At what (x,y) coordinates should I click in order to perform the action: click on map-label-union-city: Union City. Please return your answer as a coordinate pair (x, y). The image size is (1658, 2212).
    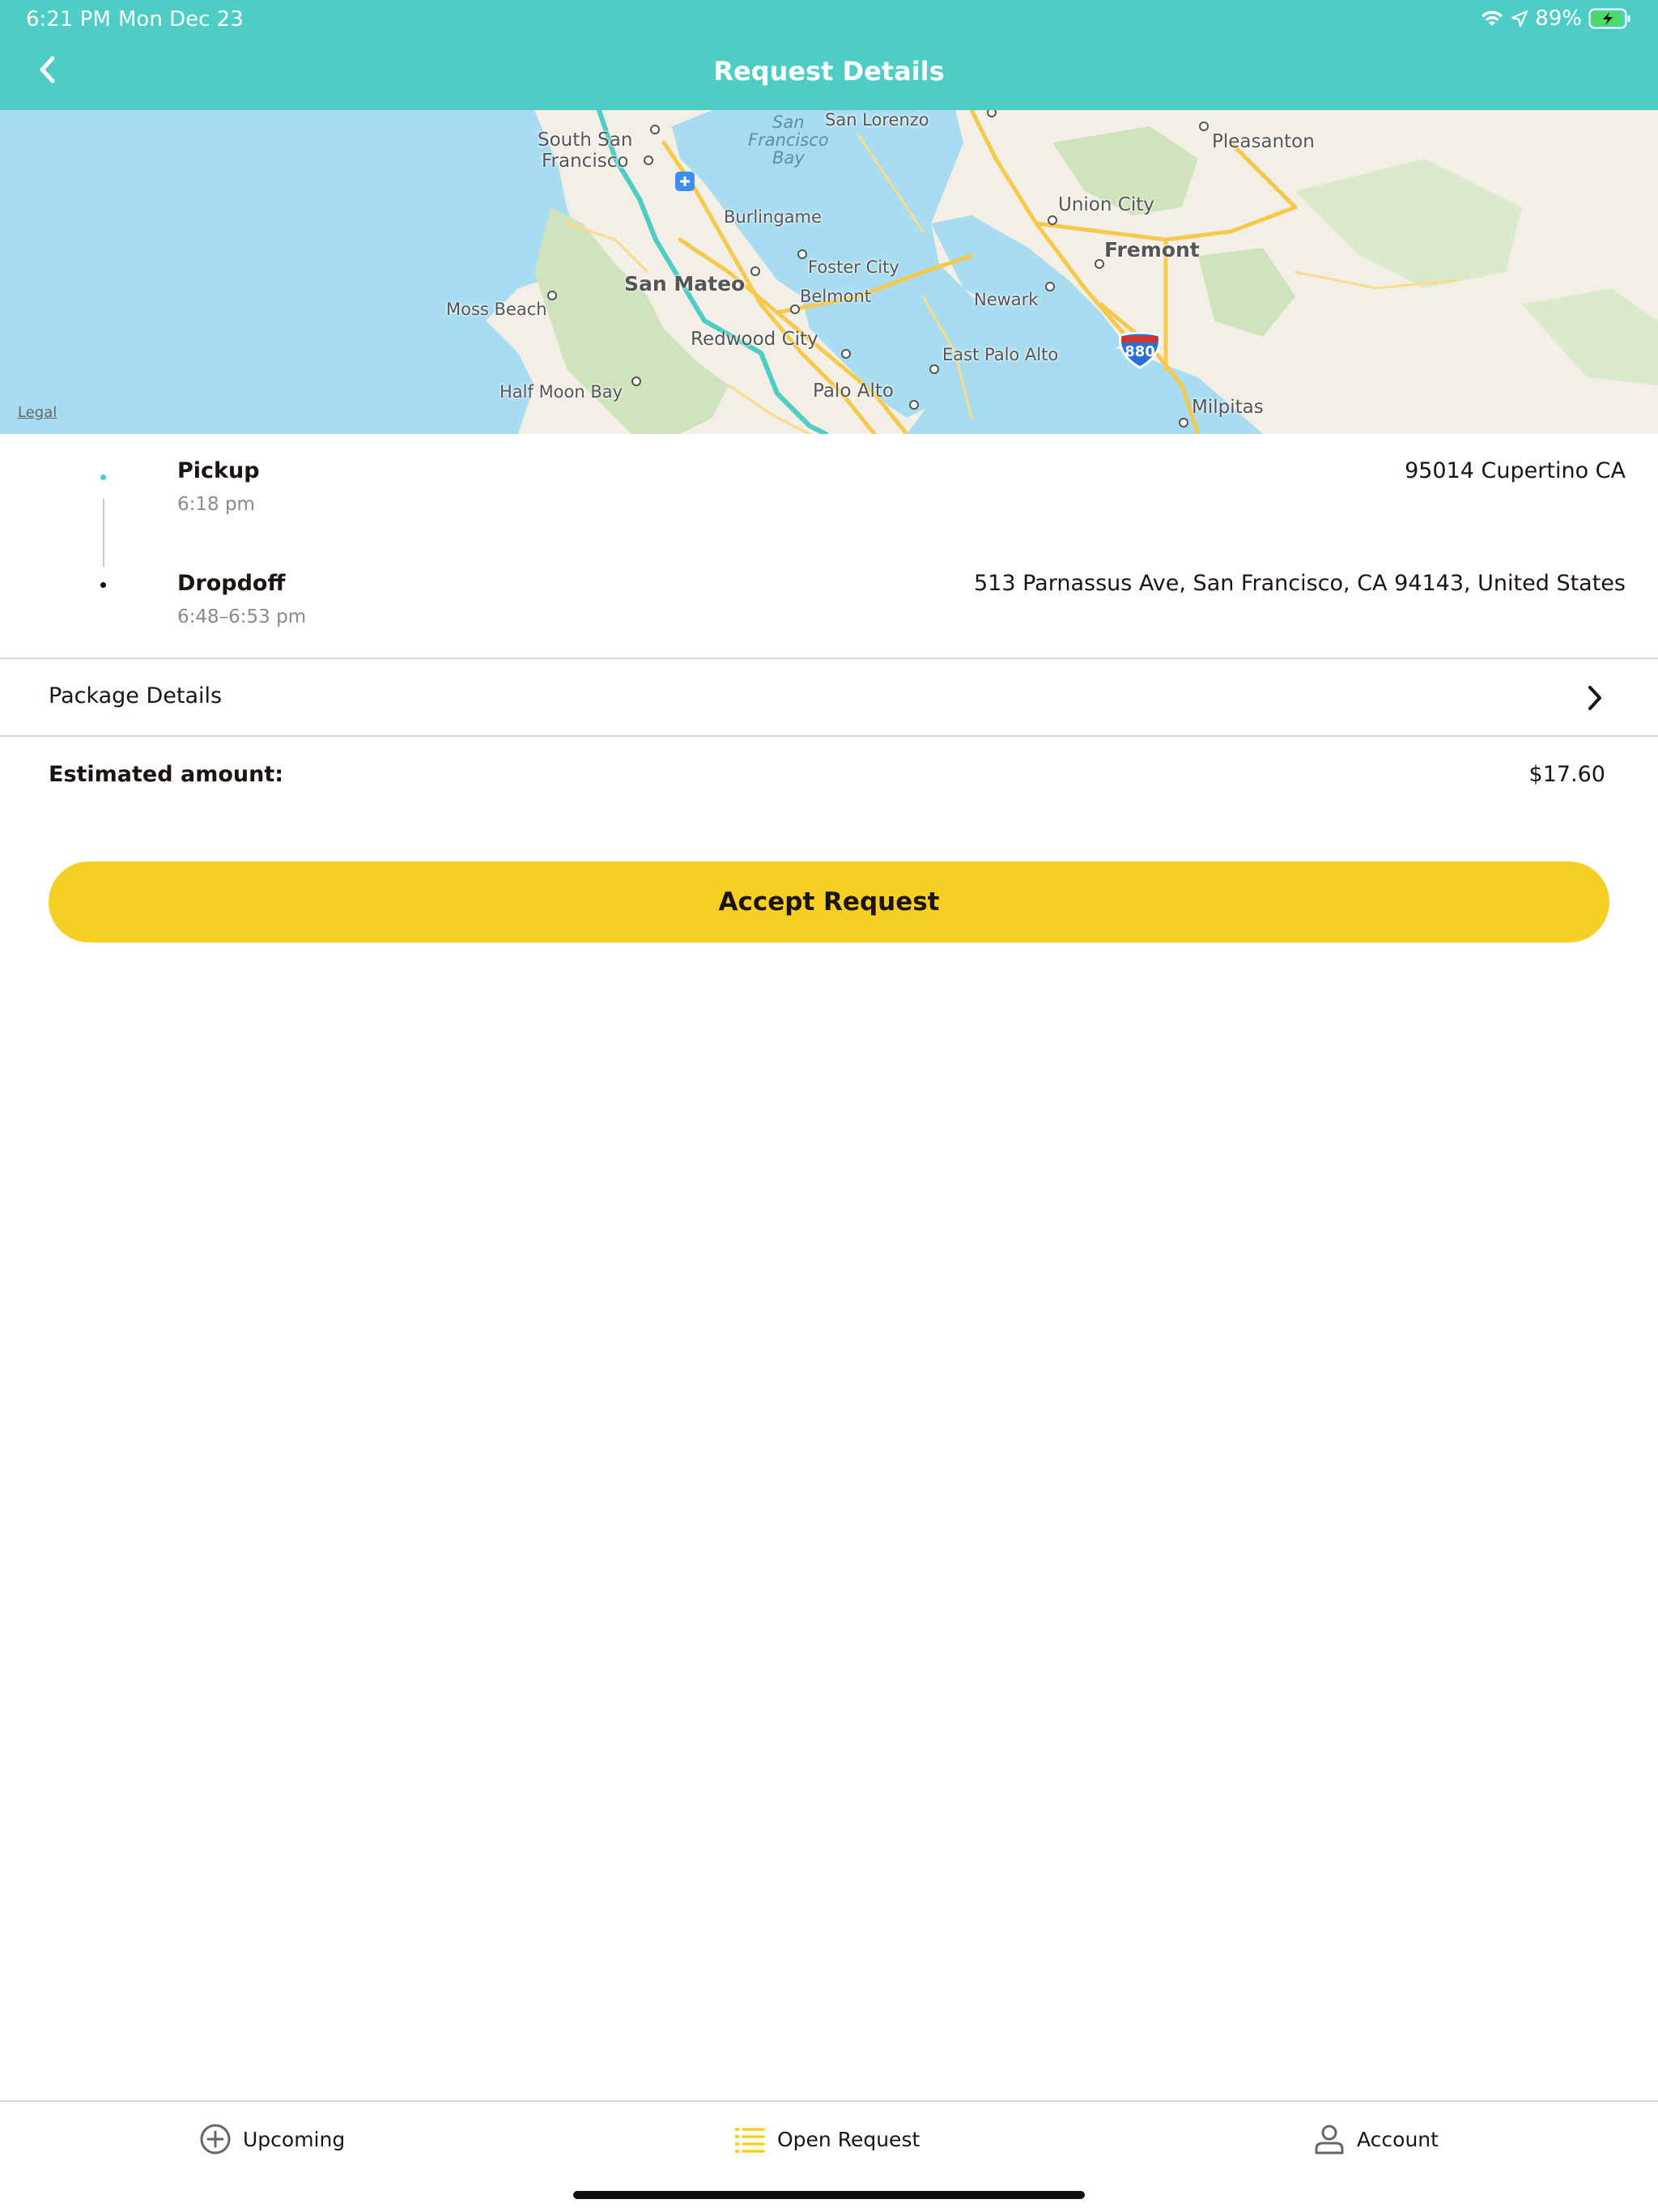
    Looking at the image, I should click on (1106, 205).